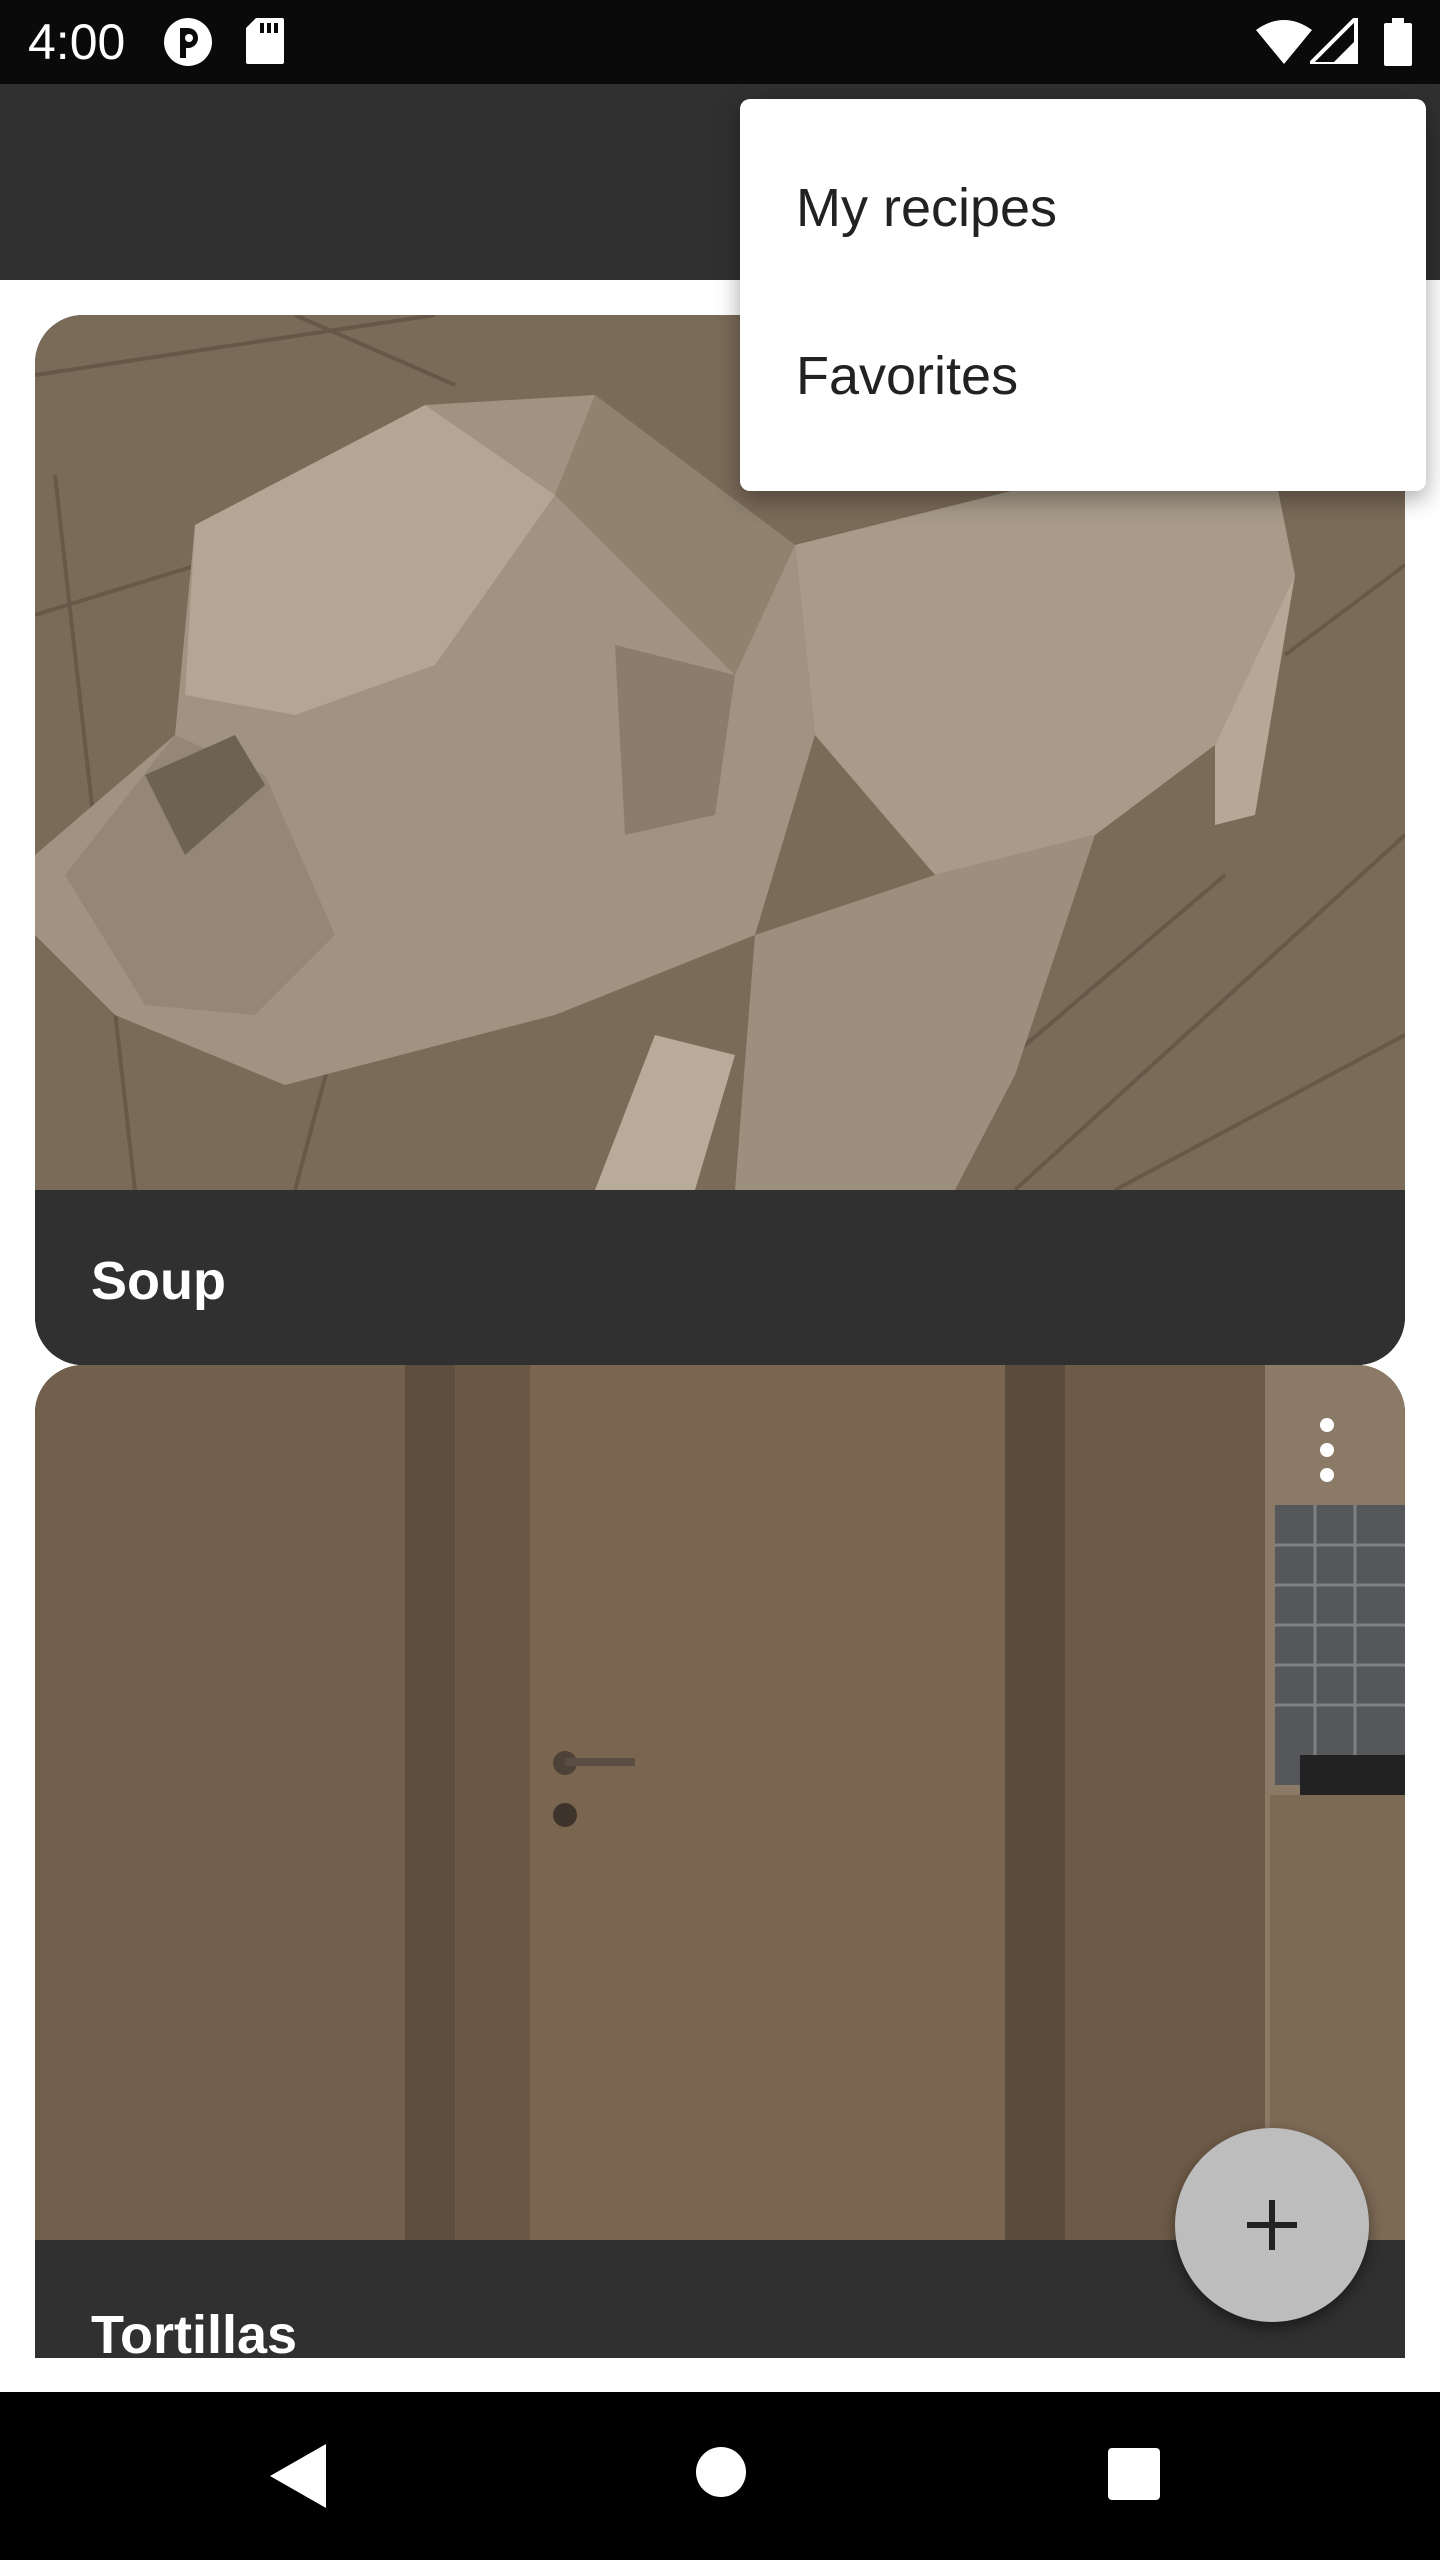 Image resolution: width=1440 pixels, height=2560 pixels. What do you see at coordinates (1327, 1450) in the screenshot?
I see `more-vert-icon` at bounding box center [1327, 1450].